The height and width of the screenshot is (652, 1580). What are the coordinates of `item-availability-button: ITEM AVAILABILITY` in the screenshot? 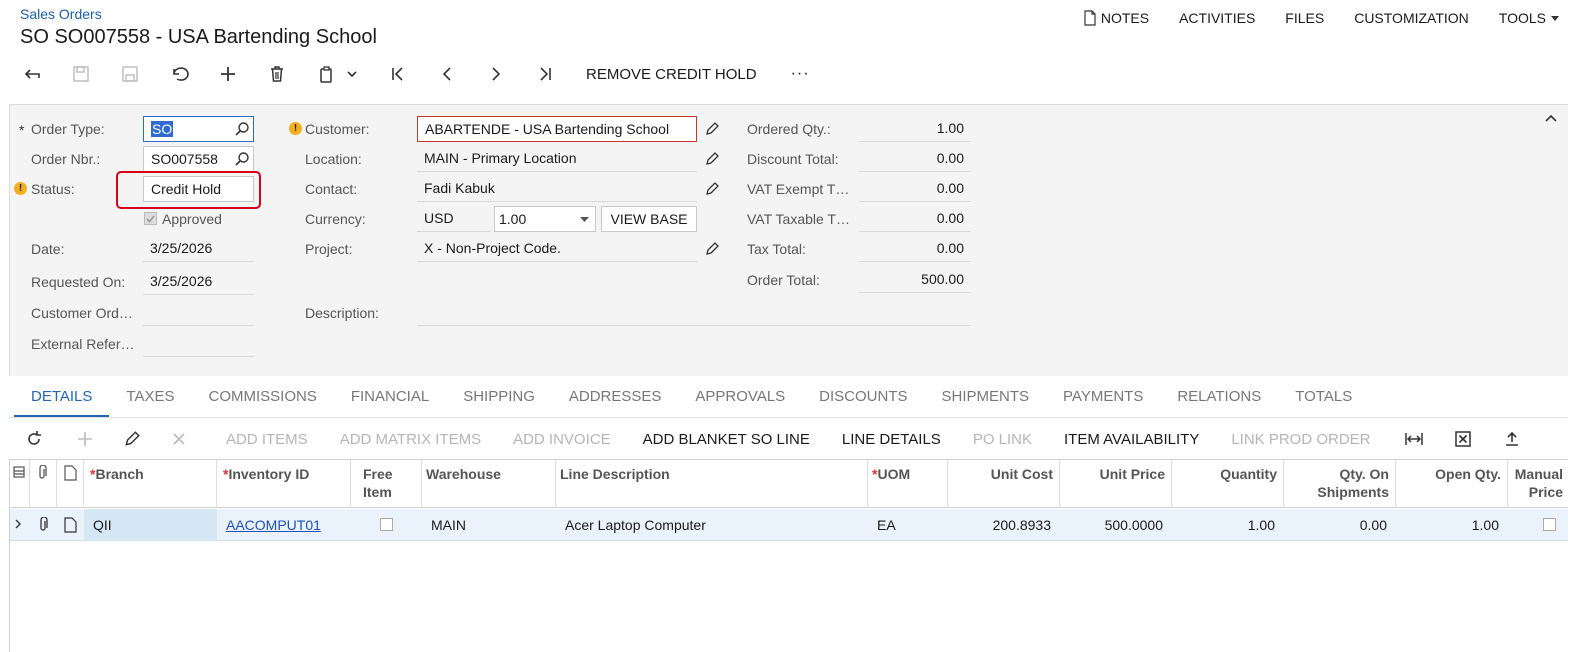 It's located at (1131, 439).